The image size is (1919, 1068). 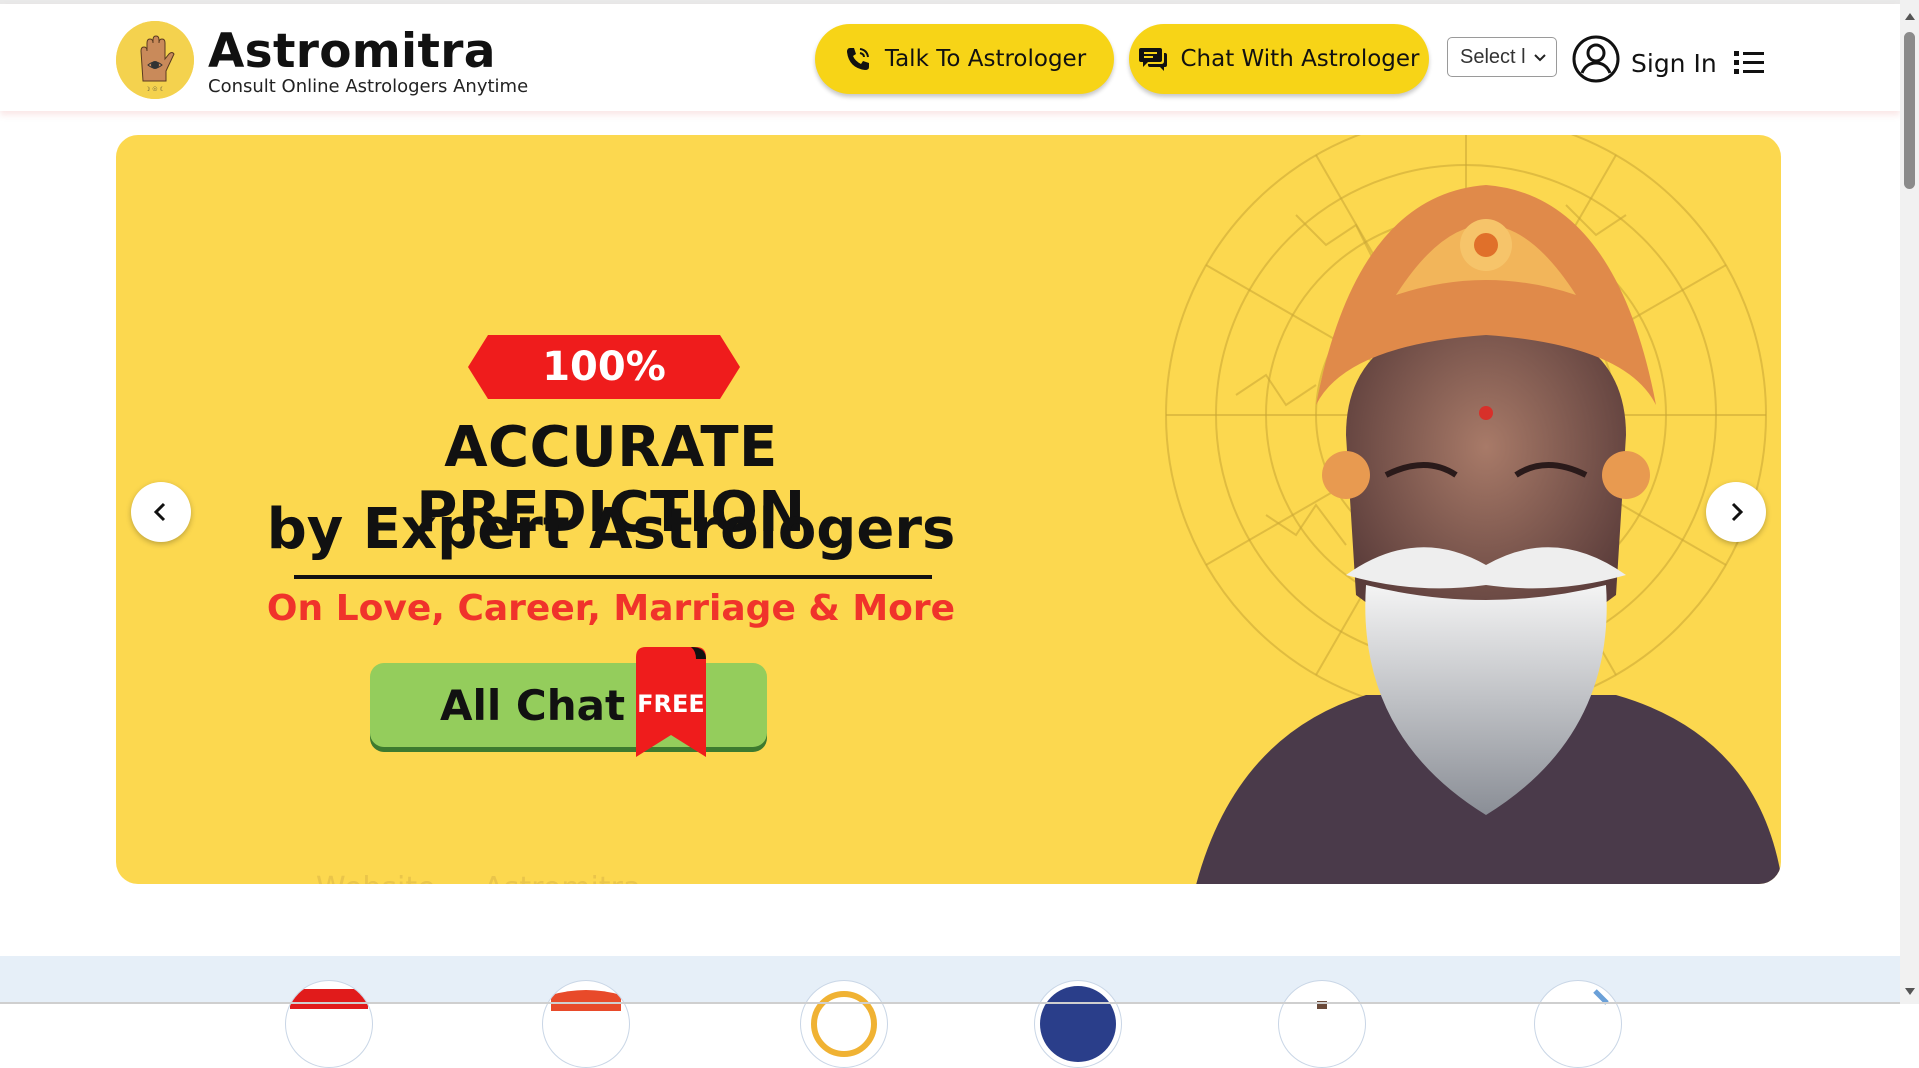 I want to click on all-chat-free-button: All Chat, so click(x=568, y=705).